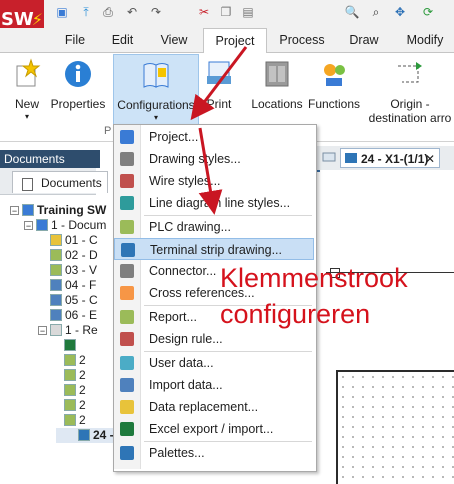 This screenshot has height=484, width=454. What do you see at coordinates (219, 83) in the screenshot?
I see `arrow-to-configurations` at bounding box center [219, 83].